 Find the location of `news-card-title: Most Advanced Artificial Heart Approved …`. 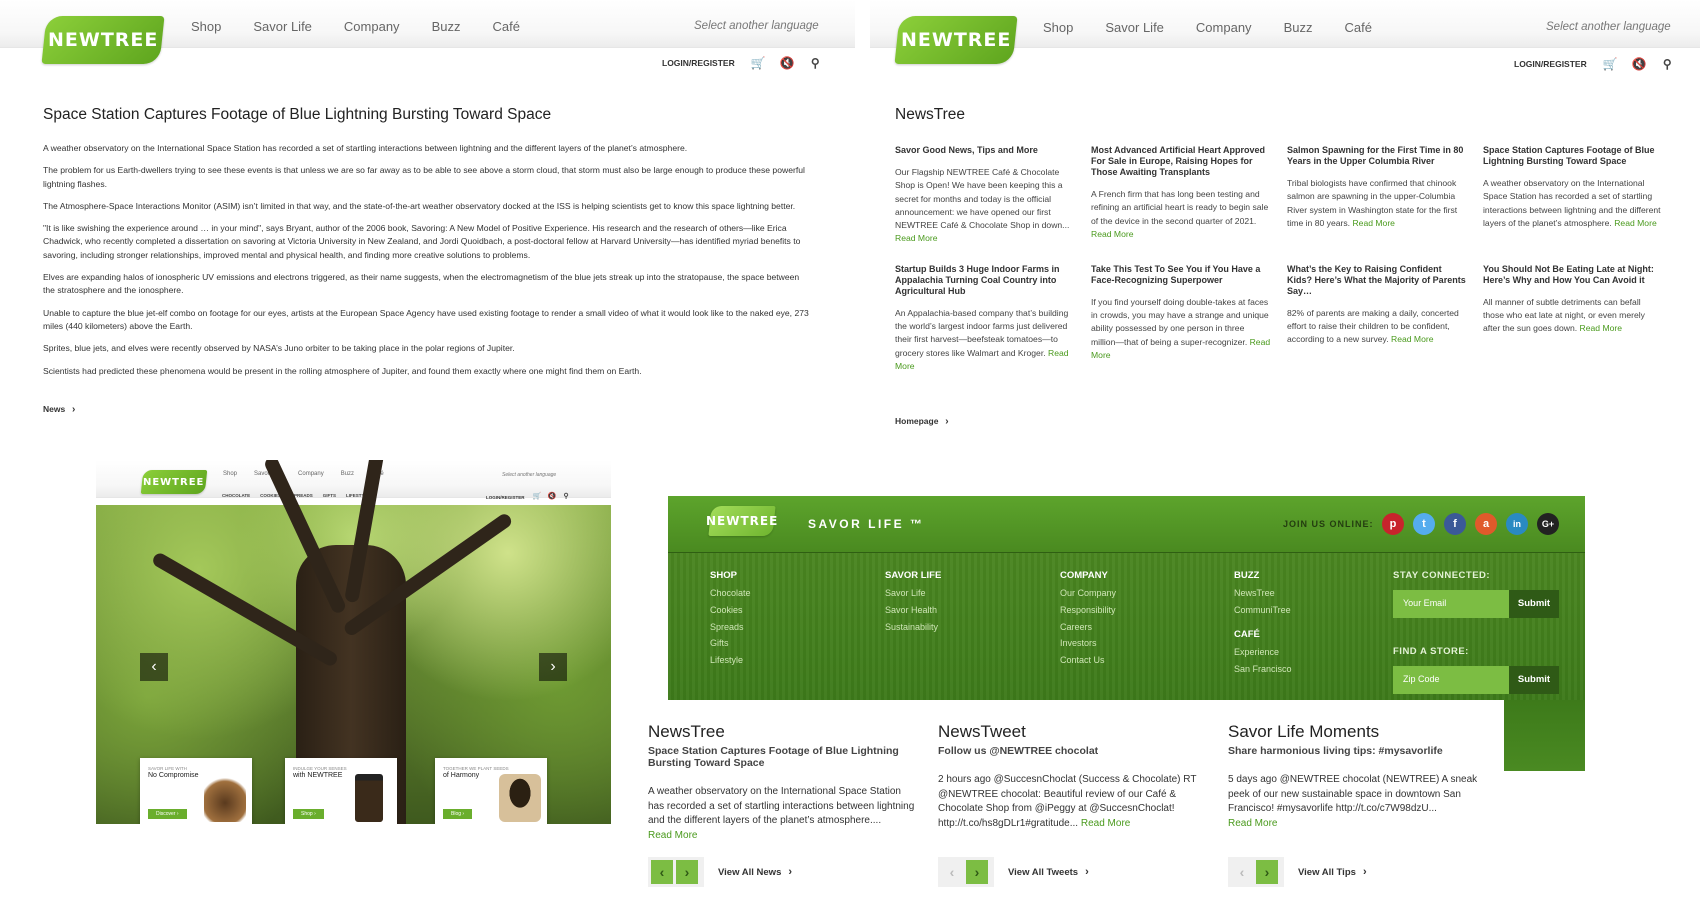

news-card-title: Most Advanced Artificial Heart Approved … is located at coordinates (1181, 161).